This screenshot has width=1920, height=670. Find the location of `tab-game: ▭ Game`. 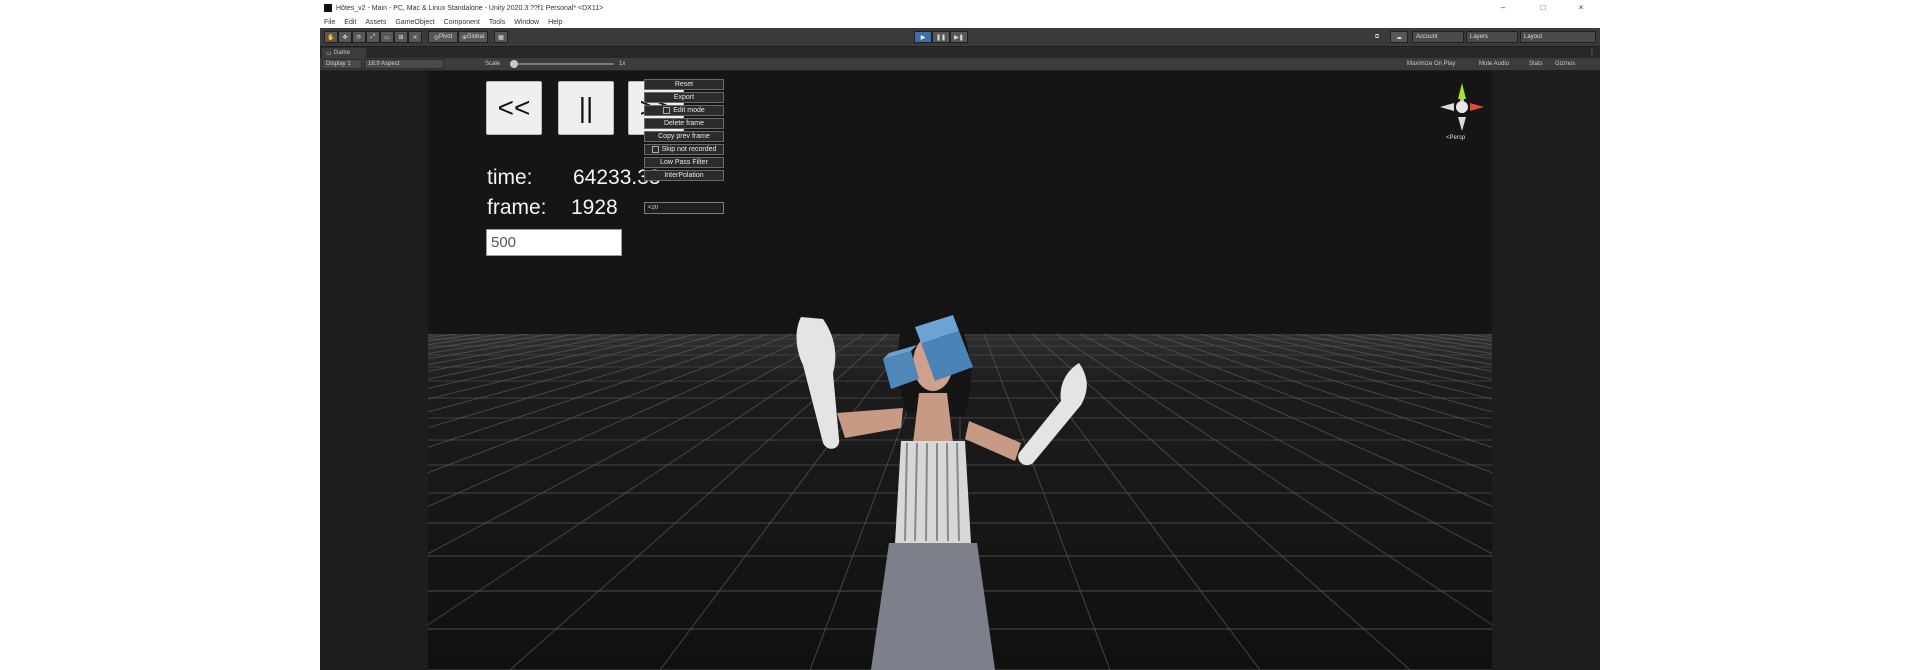

tab-game: ▭ Game is located at coordinates (344, 53).